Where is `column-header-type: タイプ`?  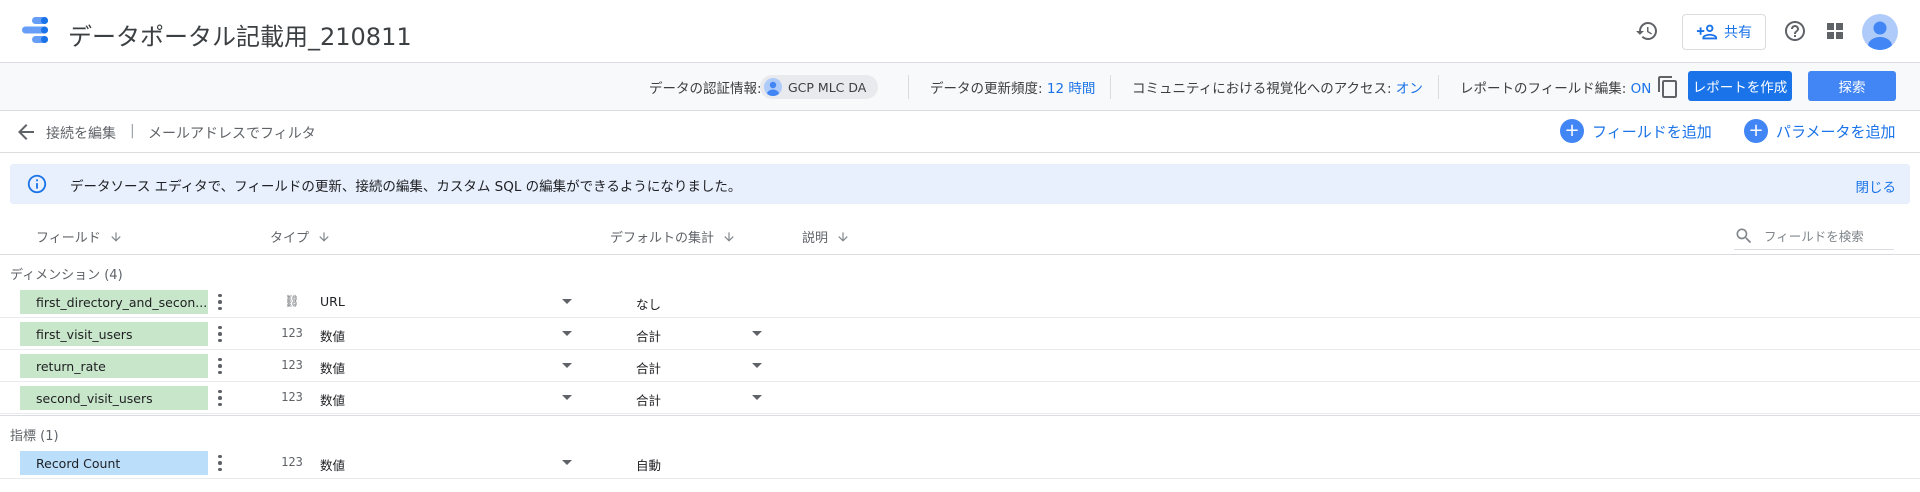
column-header-type: タイプ is located at coordinates (300, 236).